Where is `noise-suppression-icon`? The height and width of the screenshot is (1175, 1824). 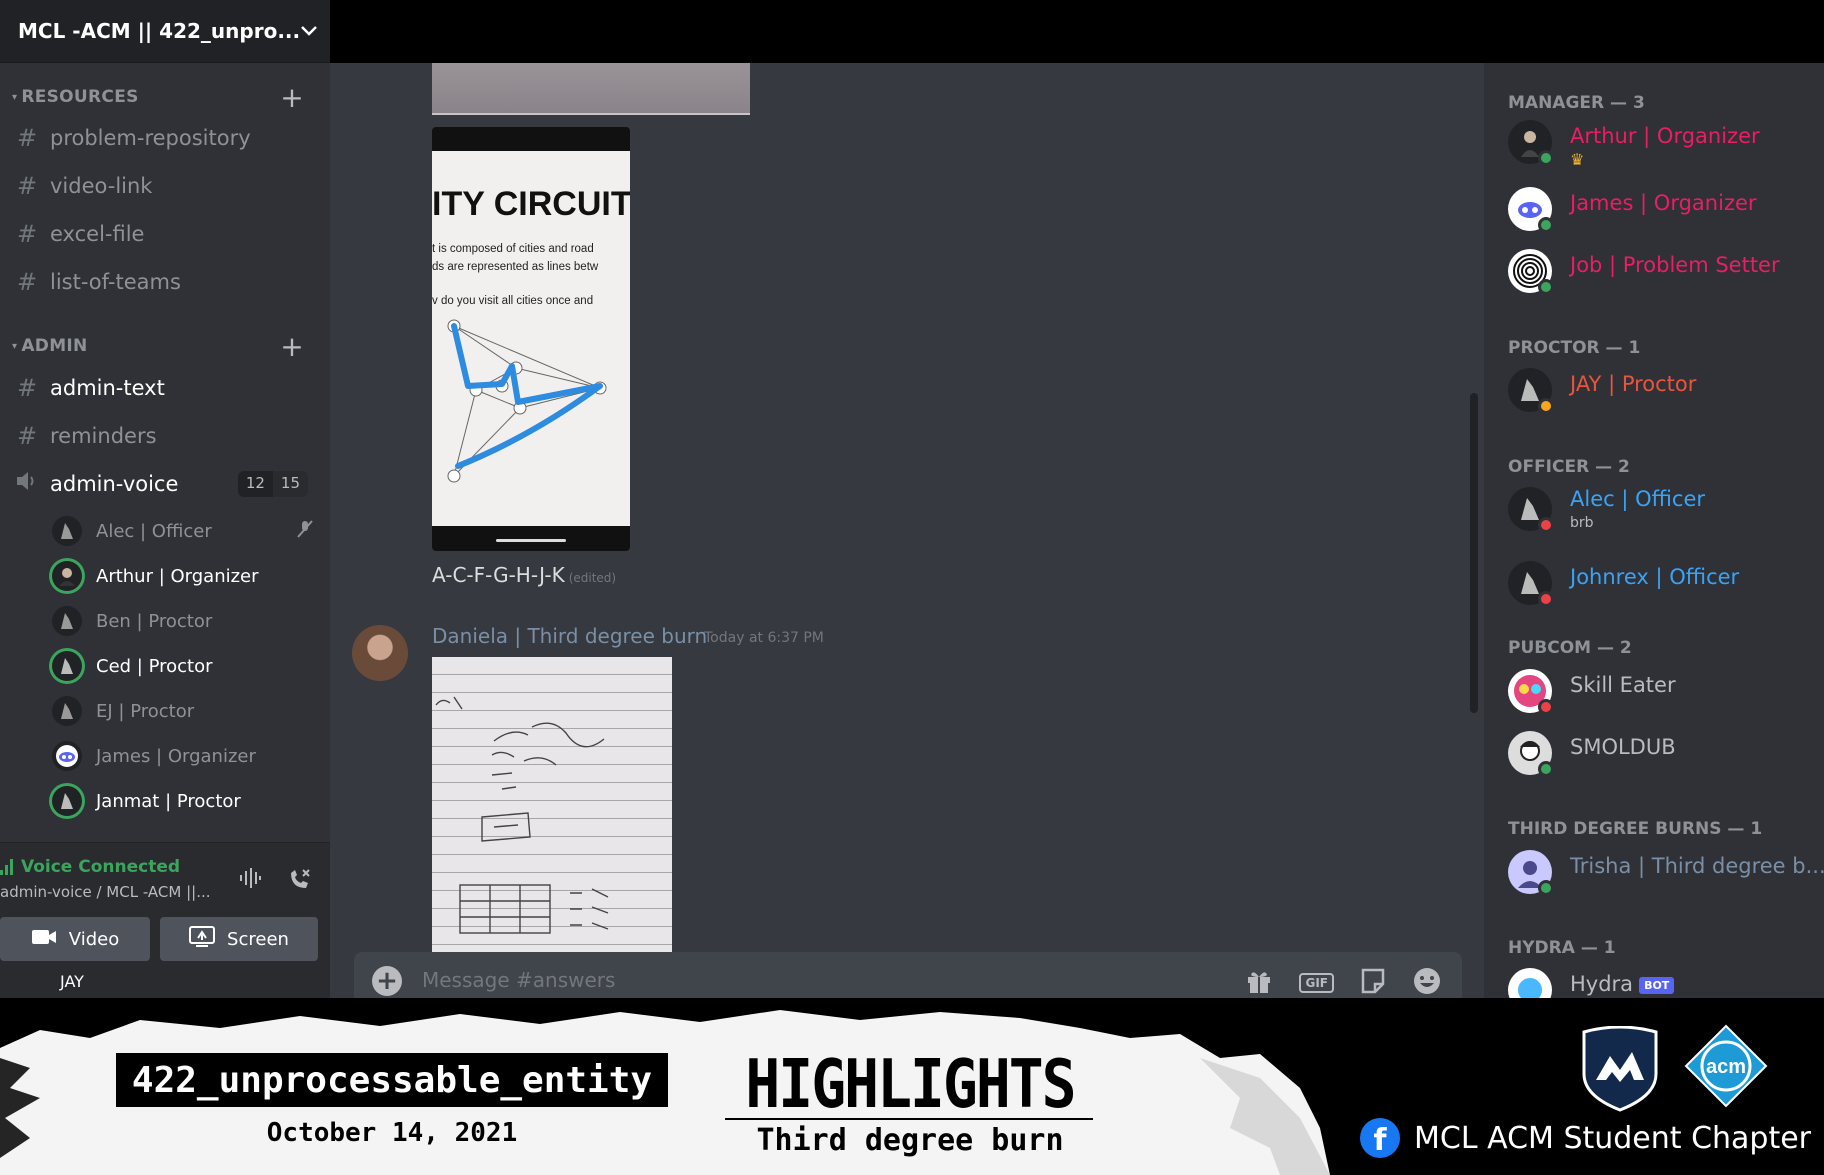 noise-suppression-icon is located at coordinates (250, 881).